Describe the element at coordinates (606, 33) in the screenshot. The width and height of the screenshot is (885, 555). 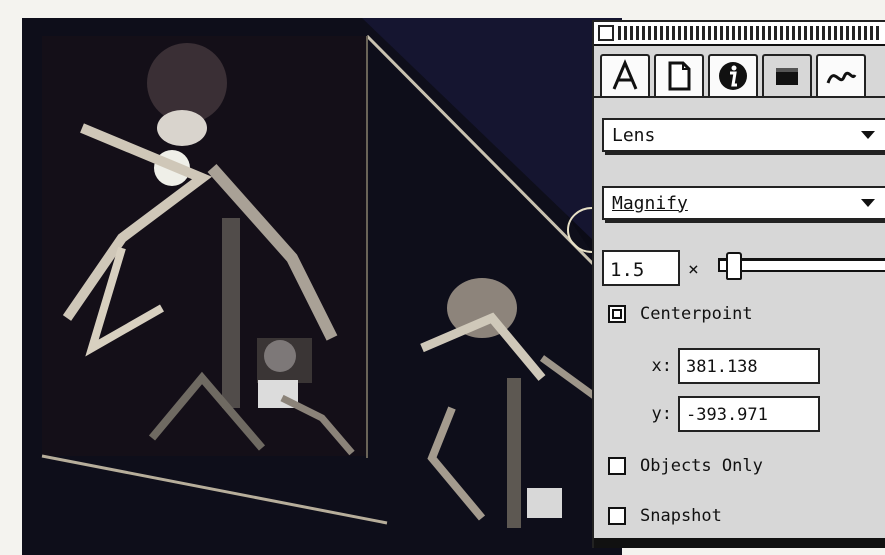
I see `close-box` at that location.